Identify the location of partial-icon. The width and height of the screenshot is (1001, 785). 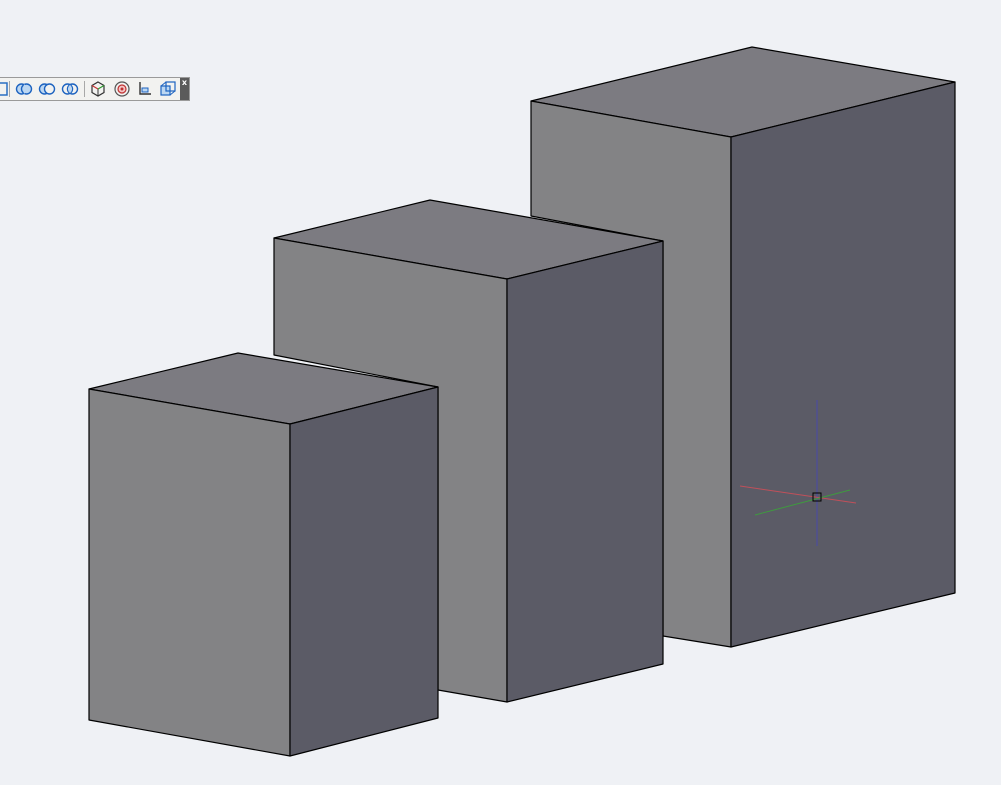
(6, 89).